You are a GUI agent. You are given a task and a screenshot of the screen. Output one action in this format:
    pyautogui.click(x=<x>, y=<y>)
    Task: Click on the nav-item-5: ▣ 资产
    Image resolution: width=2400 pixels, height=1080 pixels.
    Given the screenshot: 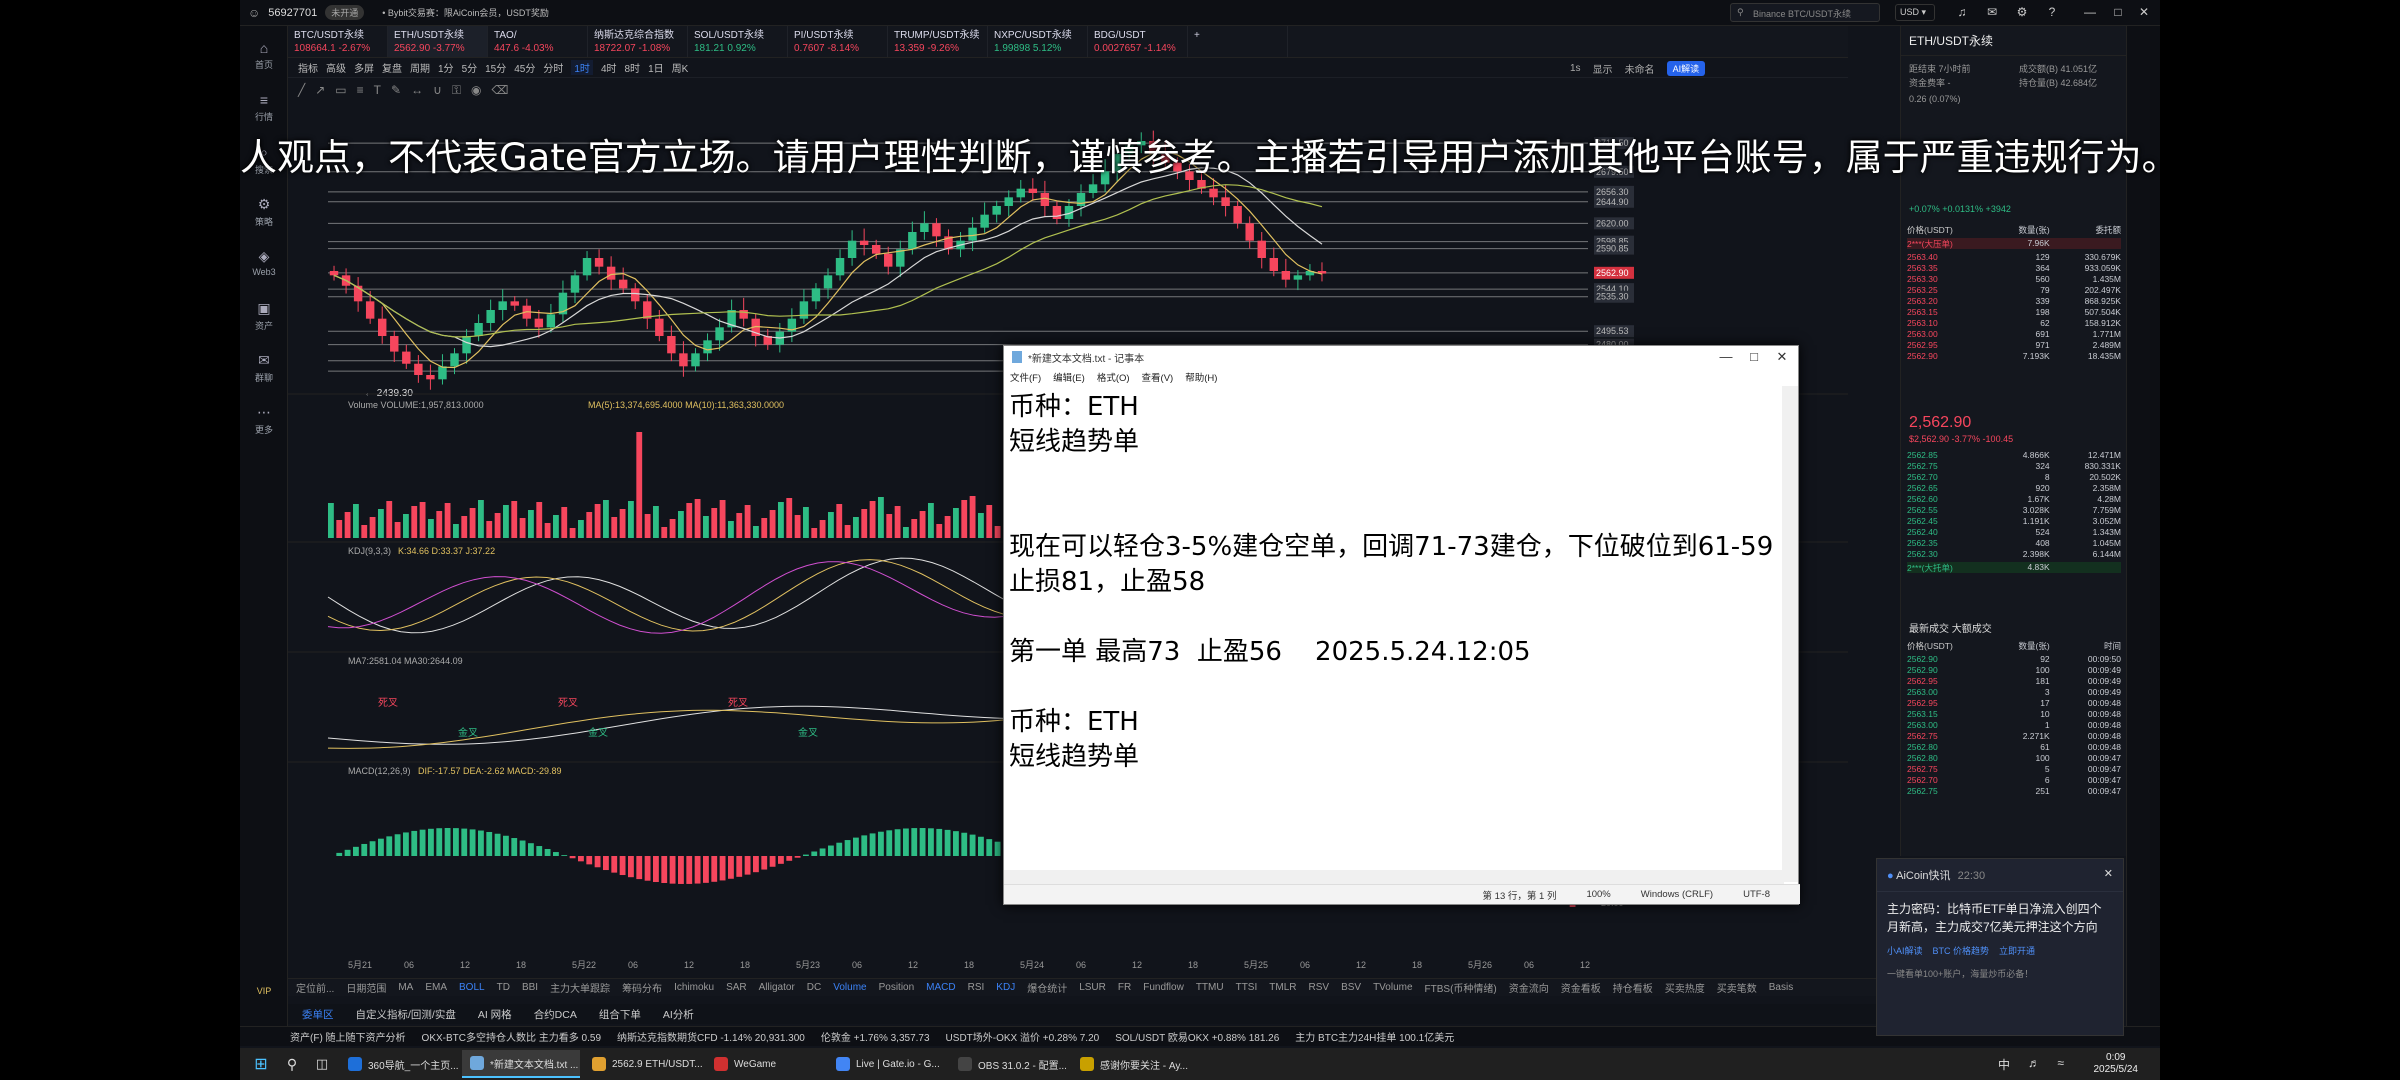 What is the action you would take?
    pyautogui.click(x=264, y=316)
    